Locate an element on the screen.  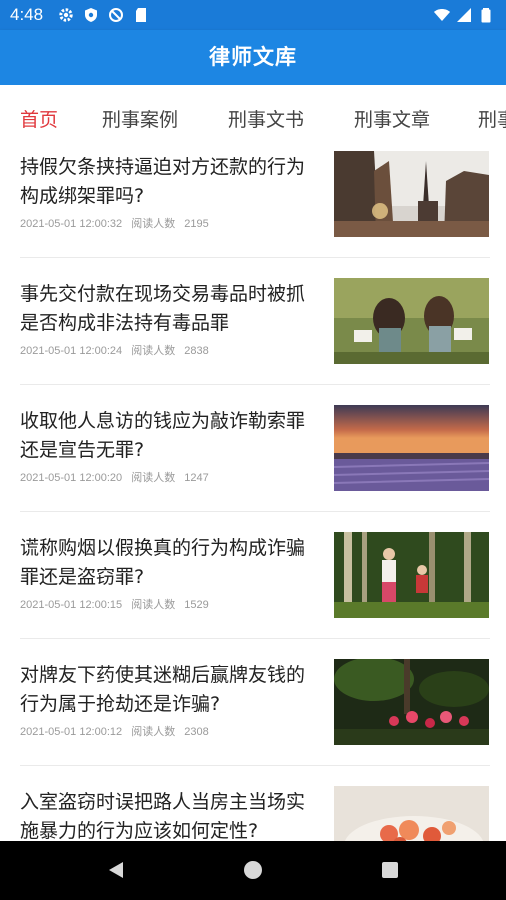
article-reads-count: 2195 is located at coordinates (196, 224).